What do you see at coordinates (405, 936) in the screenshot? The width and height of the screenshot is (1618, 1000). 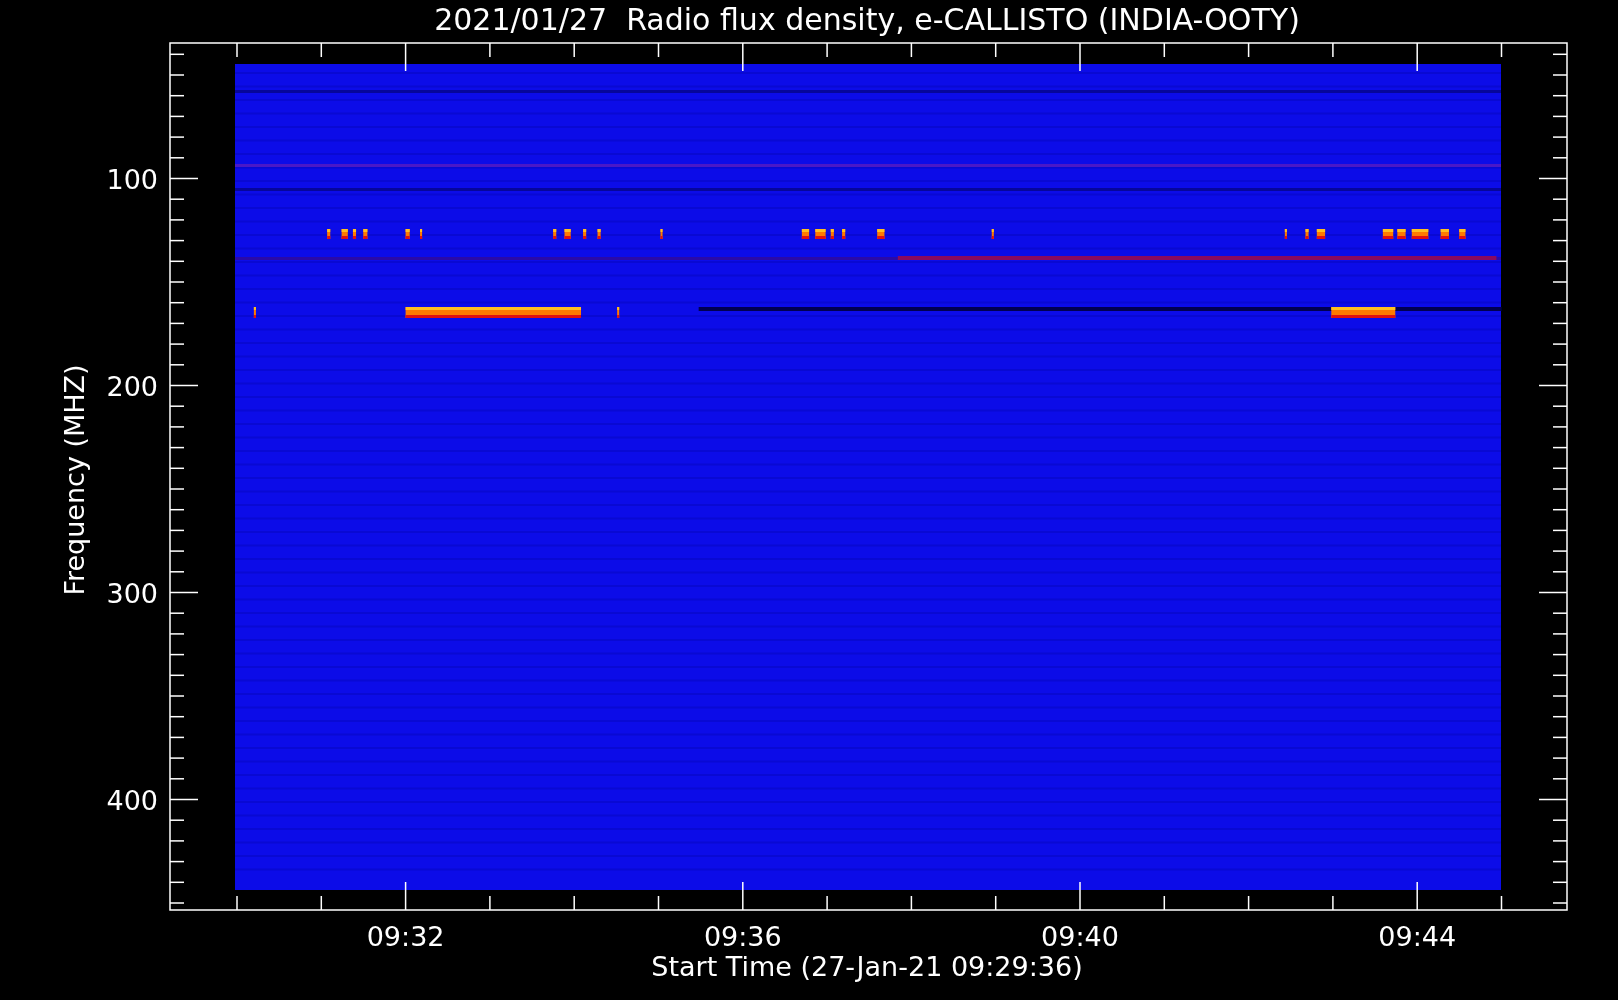 I see `axis-tick-label: 09:32` at bounding box center [405, 936].